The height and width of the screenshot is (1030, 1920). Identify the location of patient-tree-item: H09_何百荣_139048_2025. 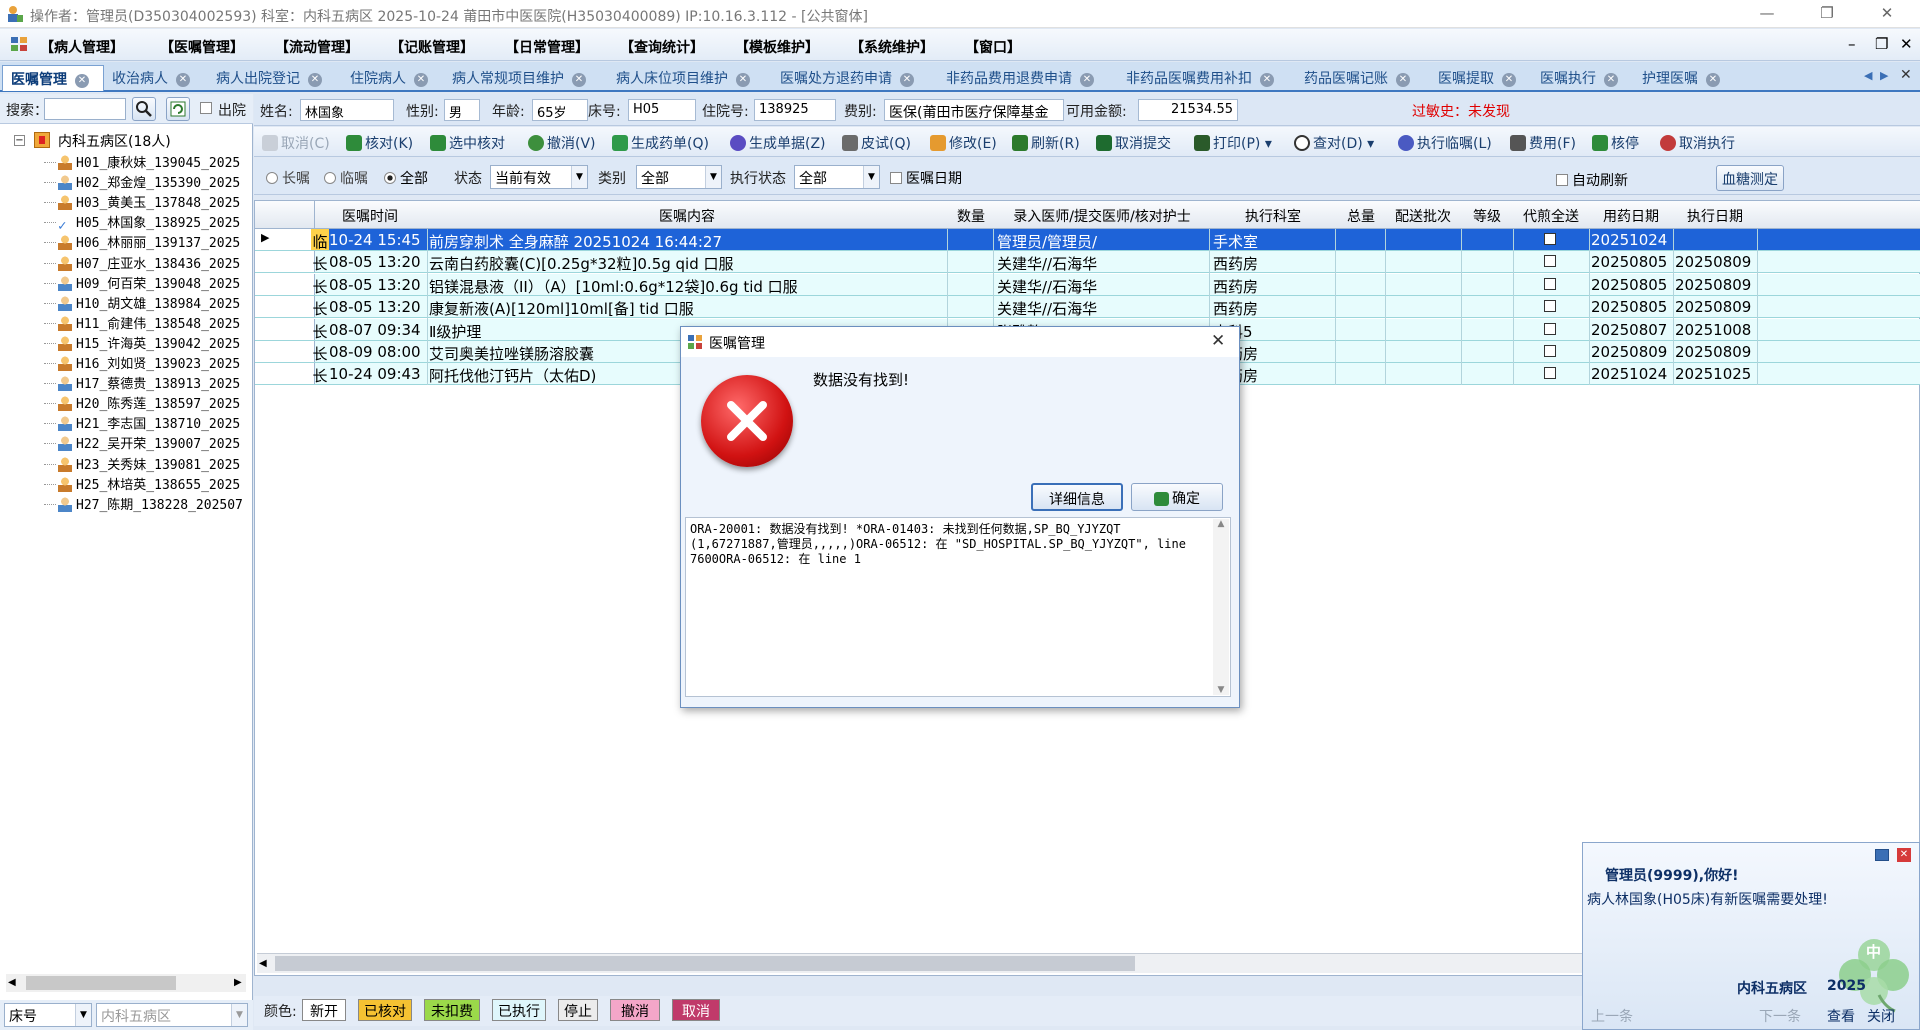
(149, 283).